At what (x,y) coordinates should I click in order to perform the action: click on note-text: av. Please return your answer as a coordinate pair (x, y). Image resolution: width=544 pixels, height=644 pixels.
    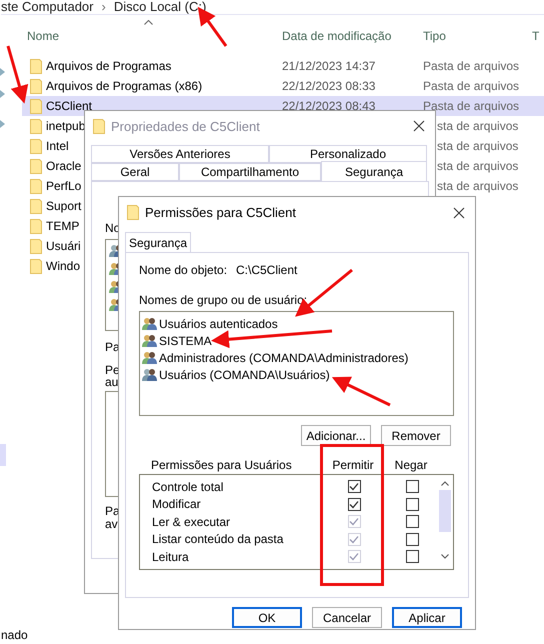
    Looking at the image, I should click on (111, 524).